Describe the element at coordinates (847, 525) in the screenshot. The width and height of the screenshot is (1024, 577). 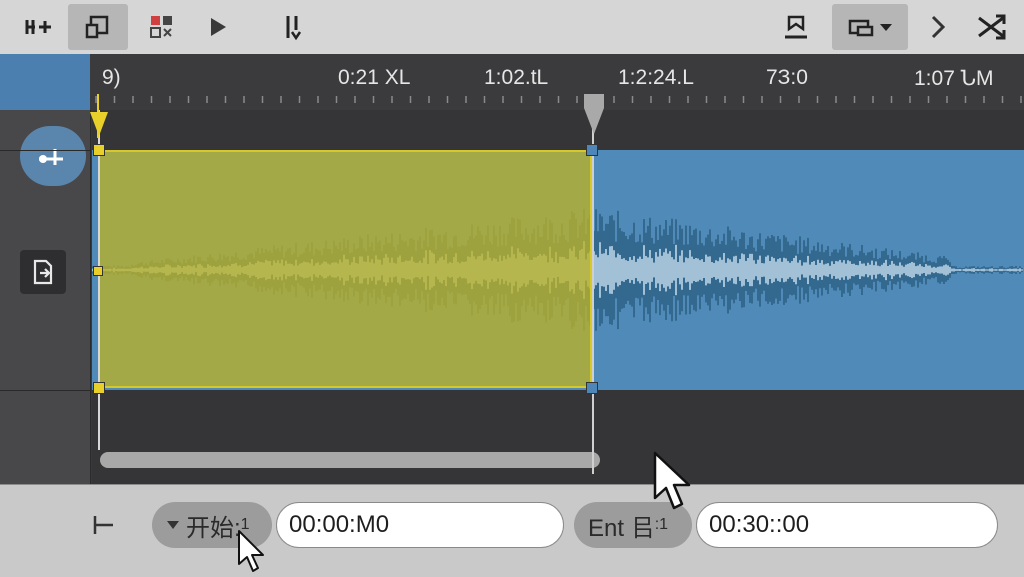
I see `end-time-field: 00:30::00` at that location.